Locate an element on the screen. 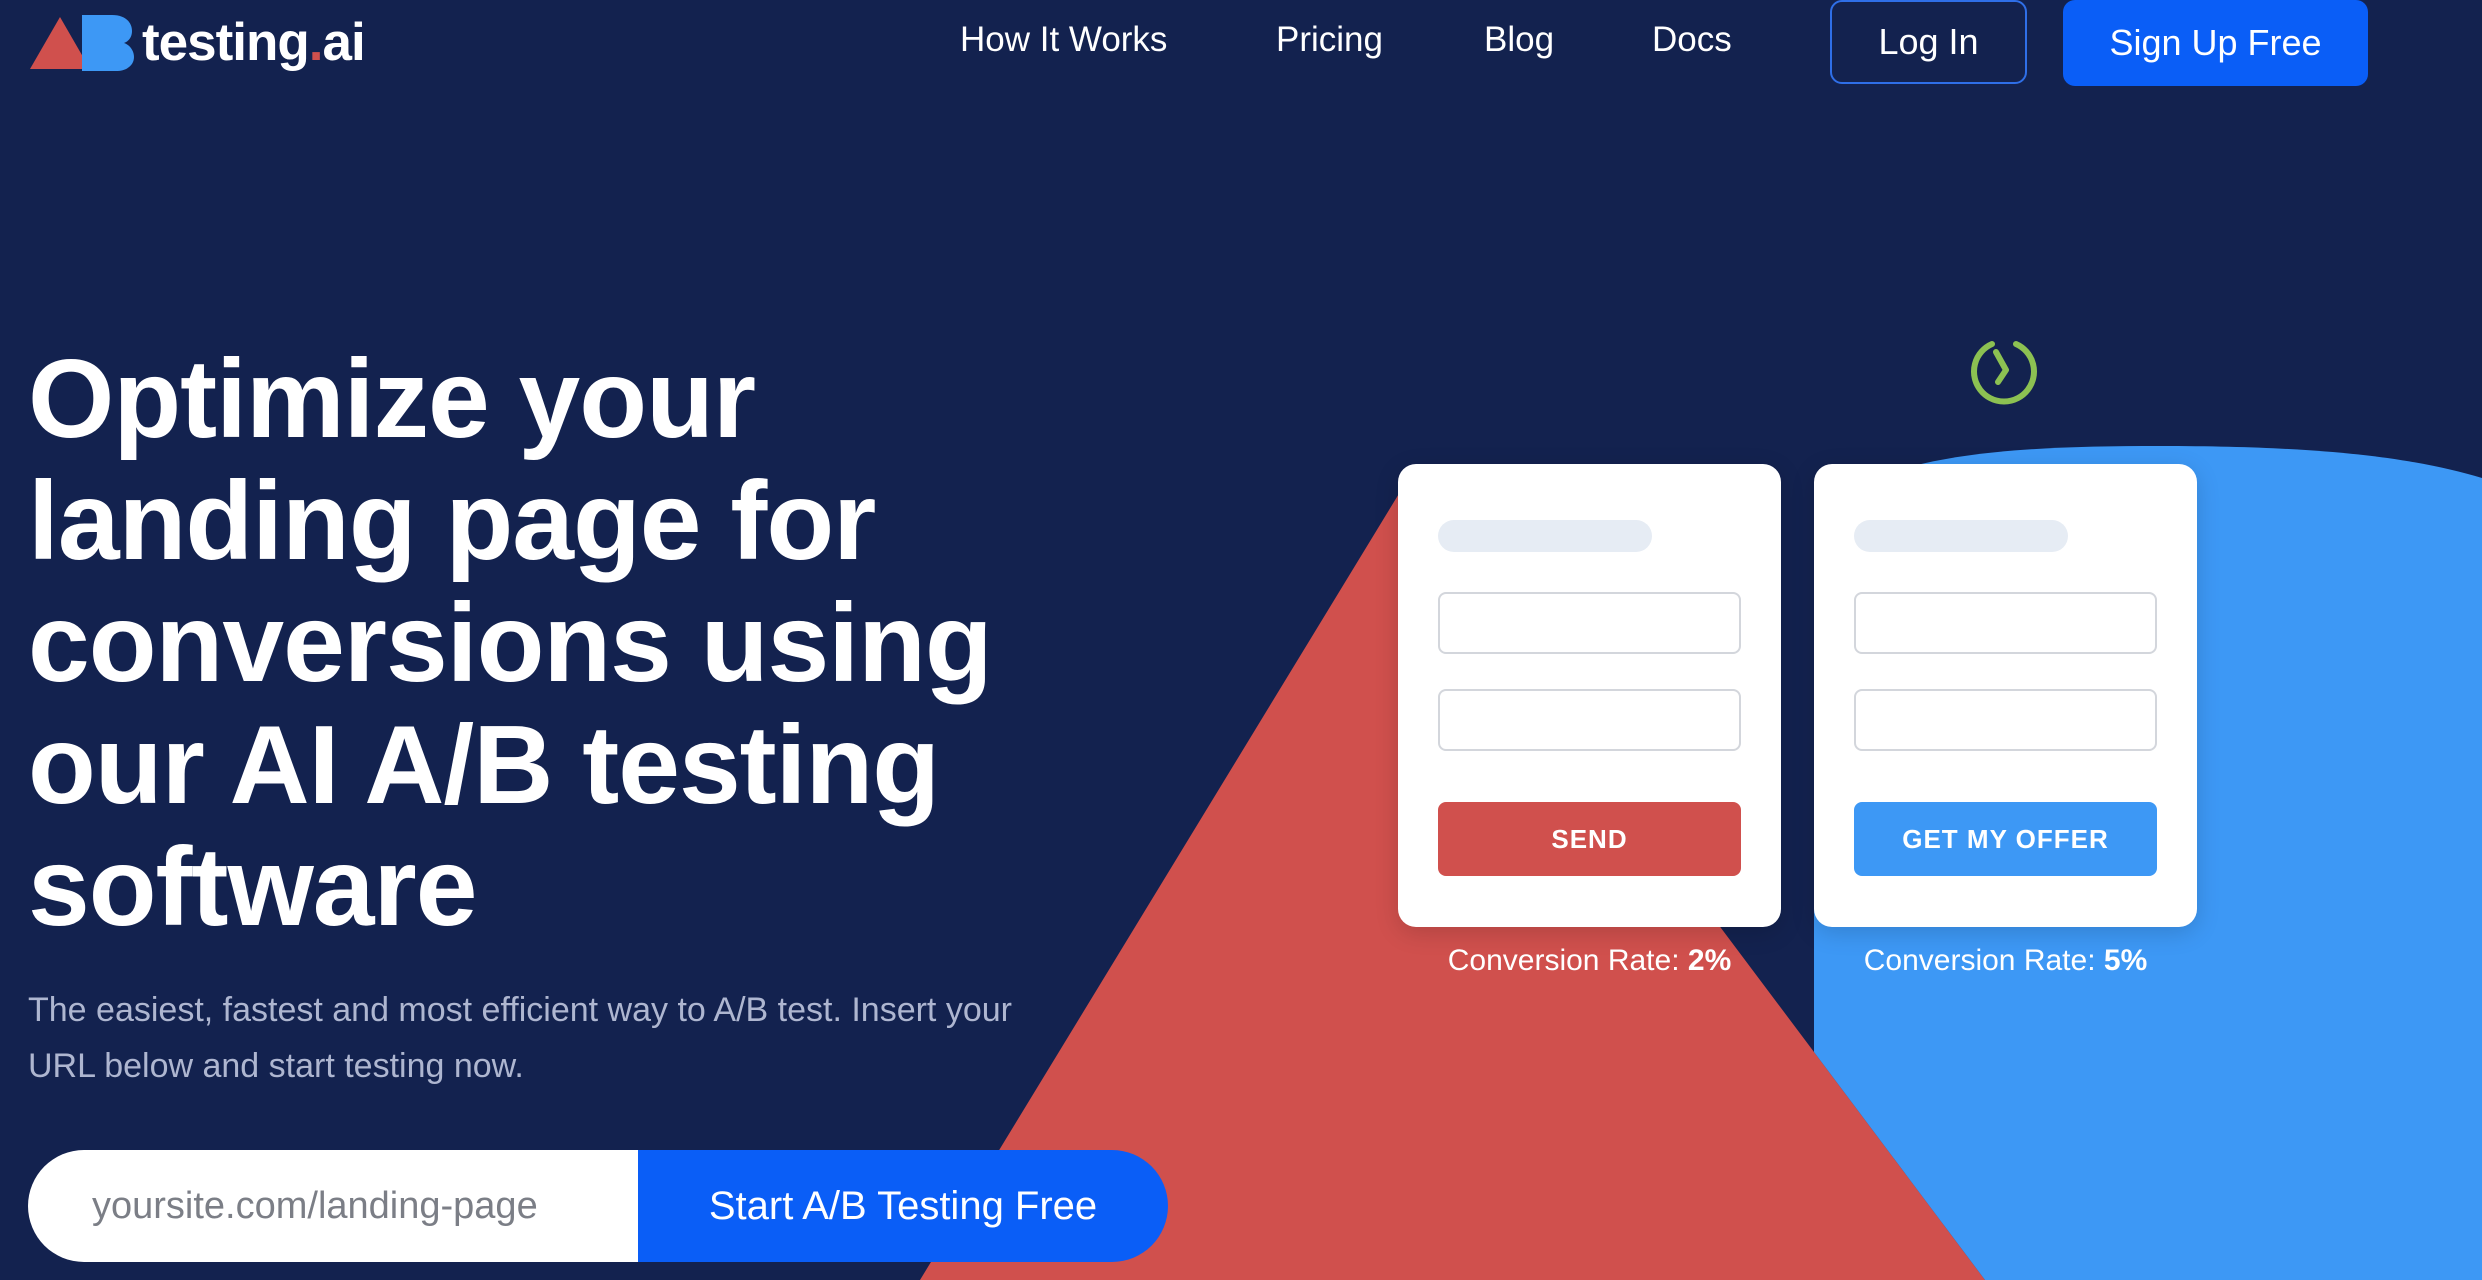  get-my-offer-button: GET MY OFFER is located at coordinates (2005, 839).